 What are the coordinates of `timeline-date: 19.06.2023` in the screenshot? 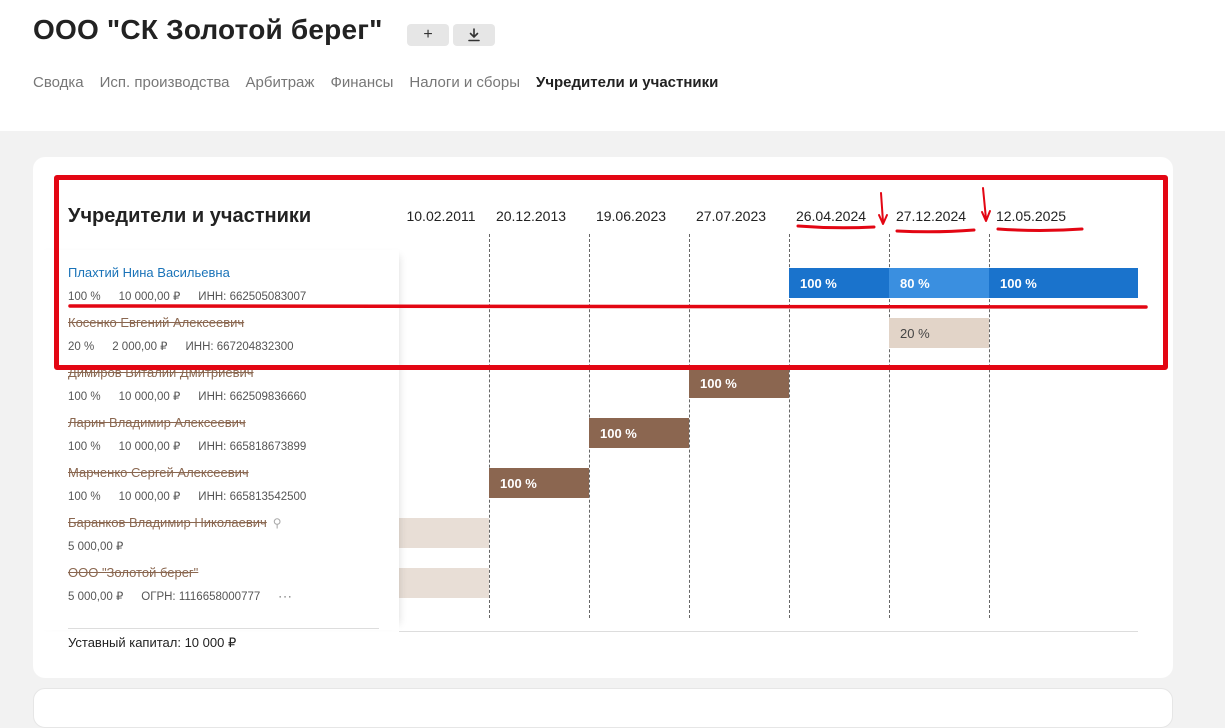 It's located at (631, 216).